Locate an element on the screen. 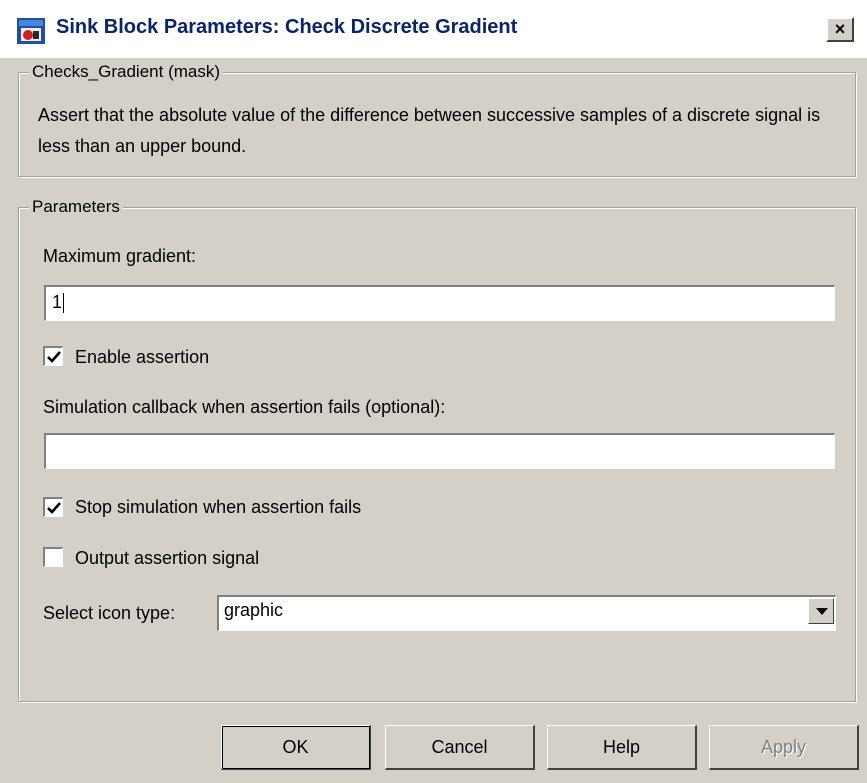  max-gradient-input: 1 is located at coordinates (439, 303).